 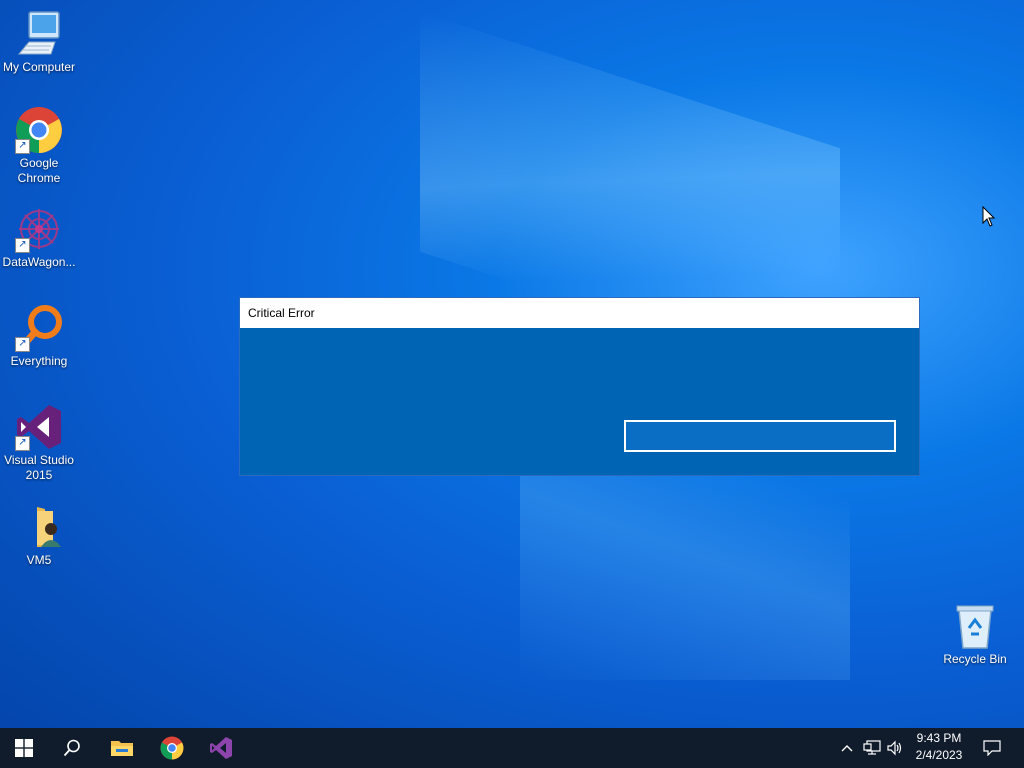 I want to click on start-button, so click(x=24, y=748).